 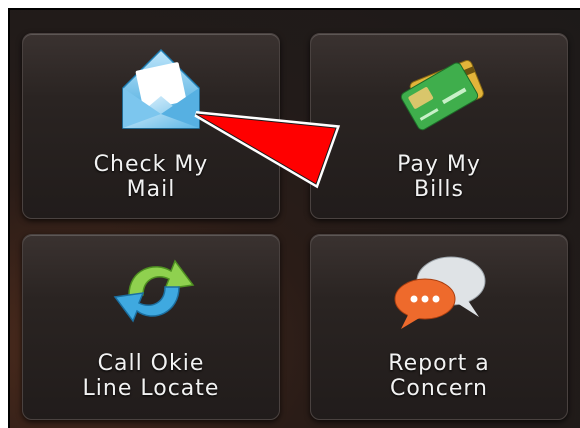 What do you see at coordinates (442, 95) in the screenshot?
I see `credit-cards-icon` at bounding box center [442, 95].